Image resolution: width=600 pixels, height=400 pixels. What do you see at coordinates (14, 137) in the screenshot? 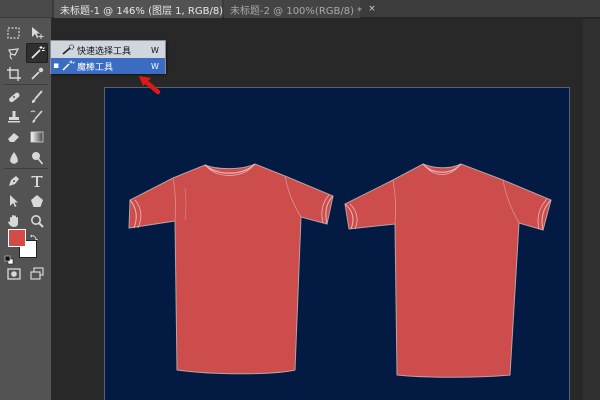
I see `eraser-icon` at bounding box center [14, 137].